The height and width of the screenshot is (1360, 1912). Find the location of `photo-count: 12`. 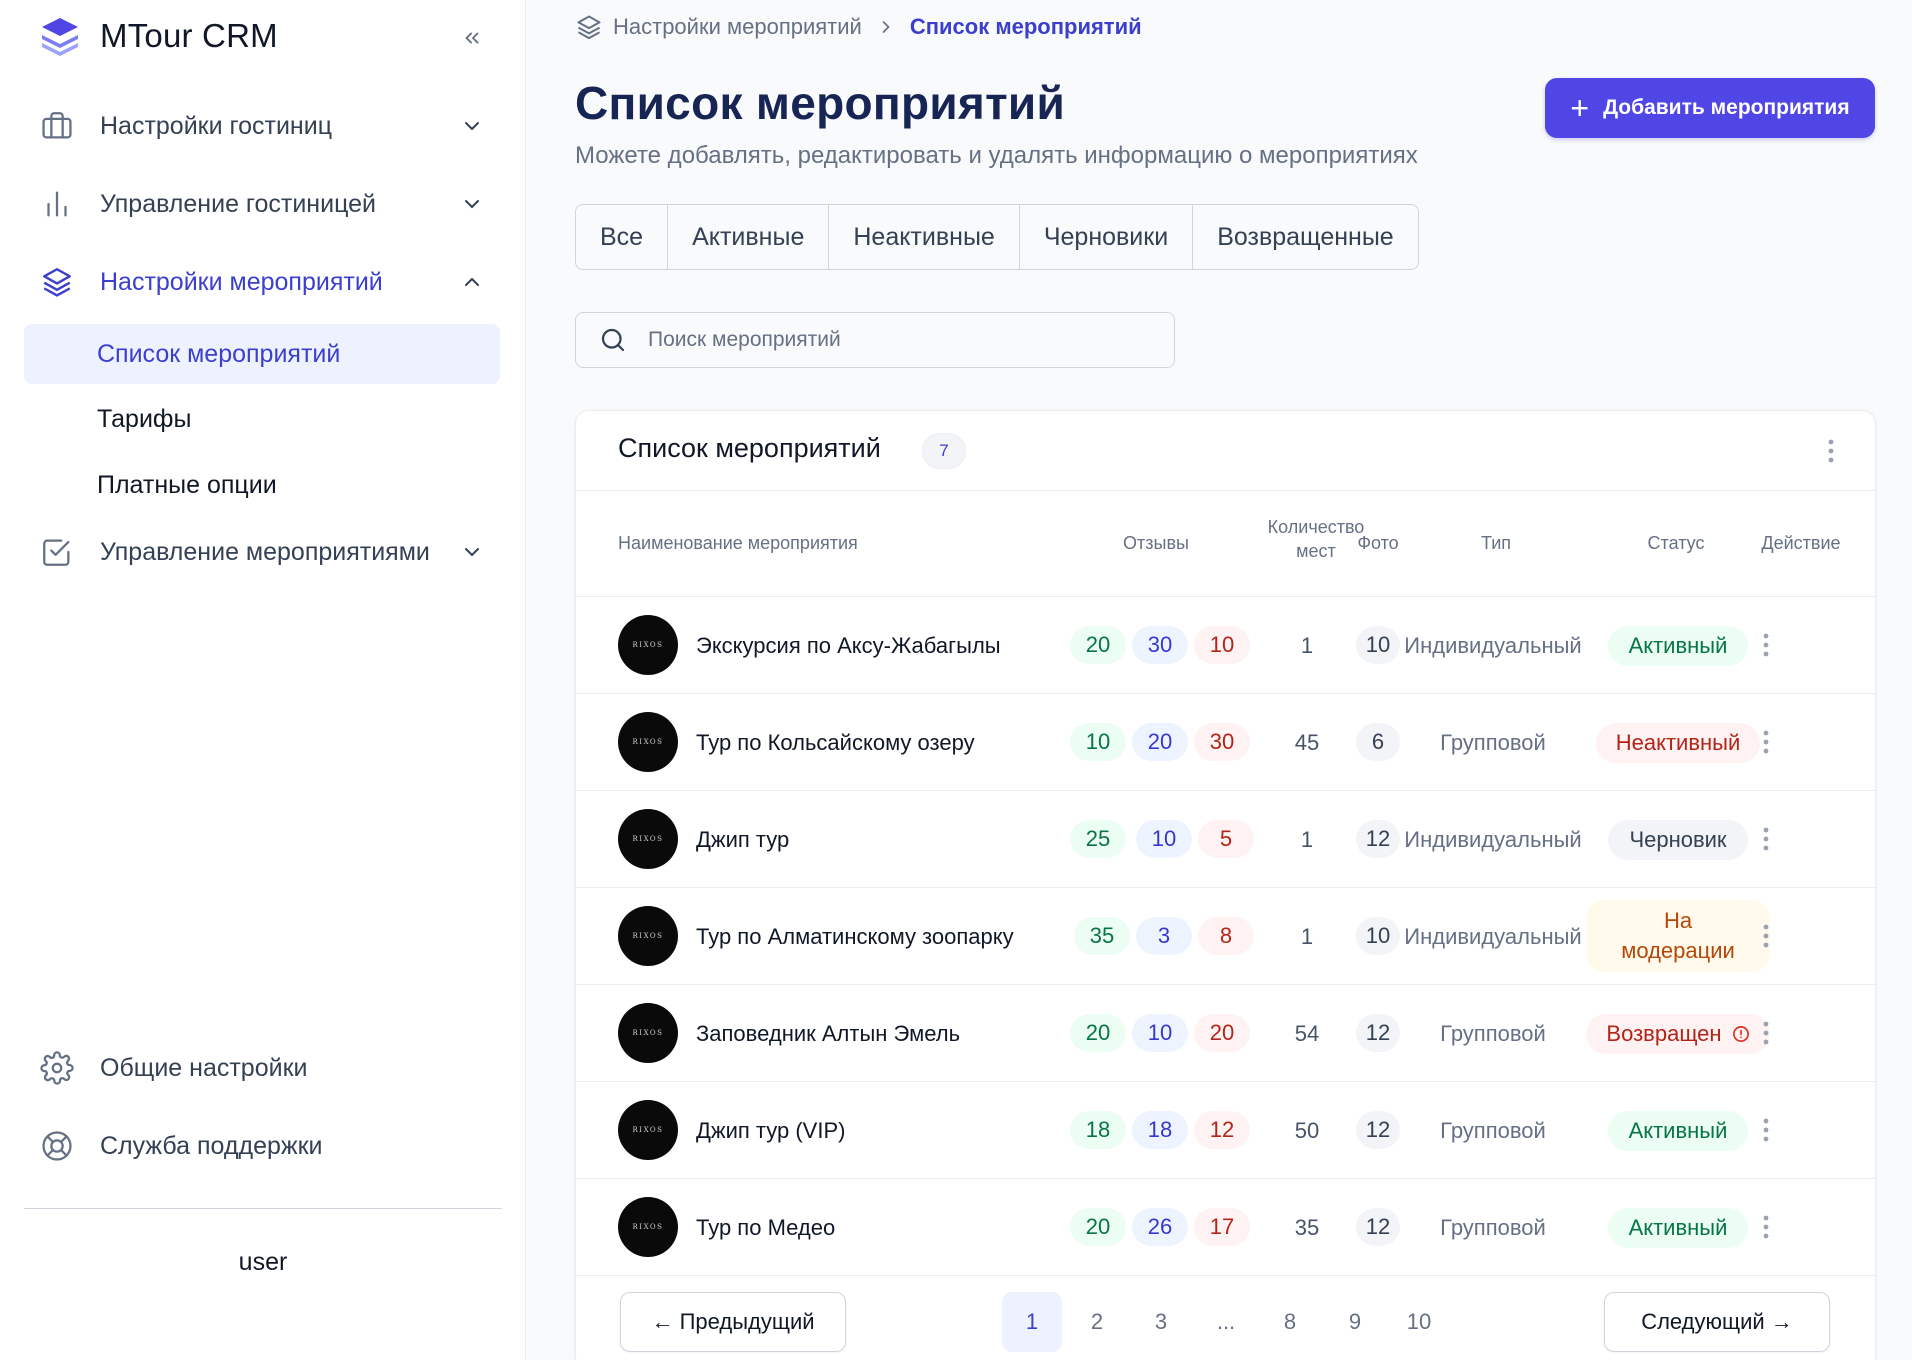

photo-count: 12 is located at coordinates (1378, 1033).